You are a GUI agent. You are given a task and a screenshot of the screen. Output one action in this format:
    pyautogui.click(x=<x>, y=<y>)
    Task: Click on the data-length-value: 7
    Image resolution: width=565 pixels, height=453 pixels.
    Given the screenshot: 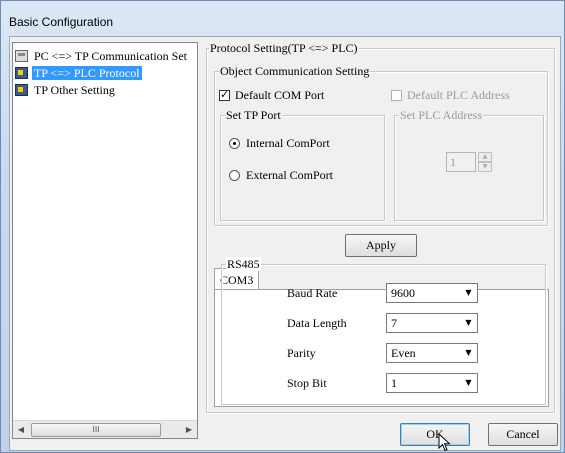 What is the action you would take?
    pyautogui.click(x=394, y=323)
    